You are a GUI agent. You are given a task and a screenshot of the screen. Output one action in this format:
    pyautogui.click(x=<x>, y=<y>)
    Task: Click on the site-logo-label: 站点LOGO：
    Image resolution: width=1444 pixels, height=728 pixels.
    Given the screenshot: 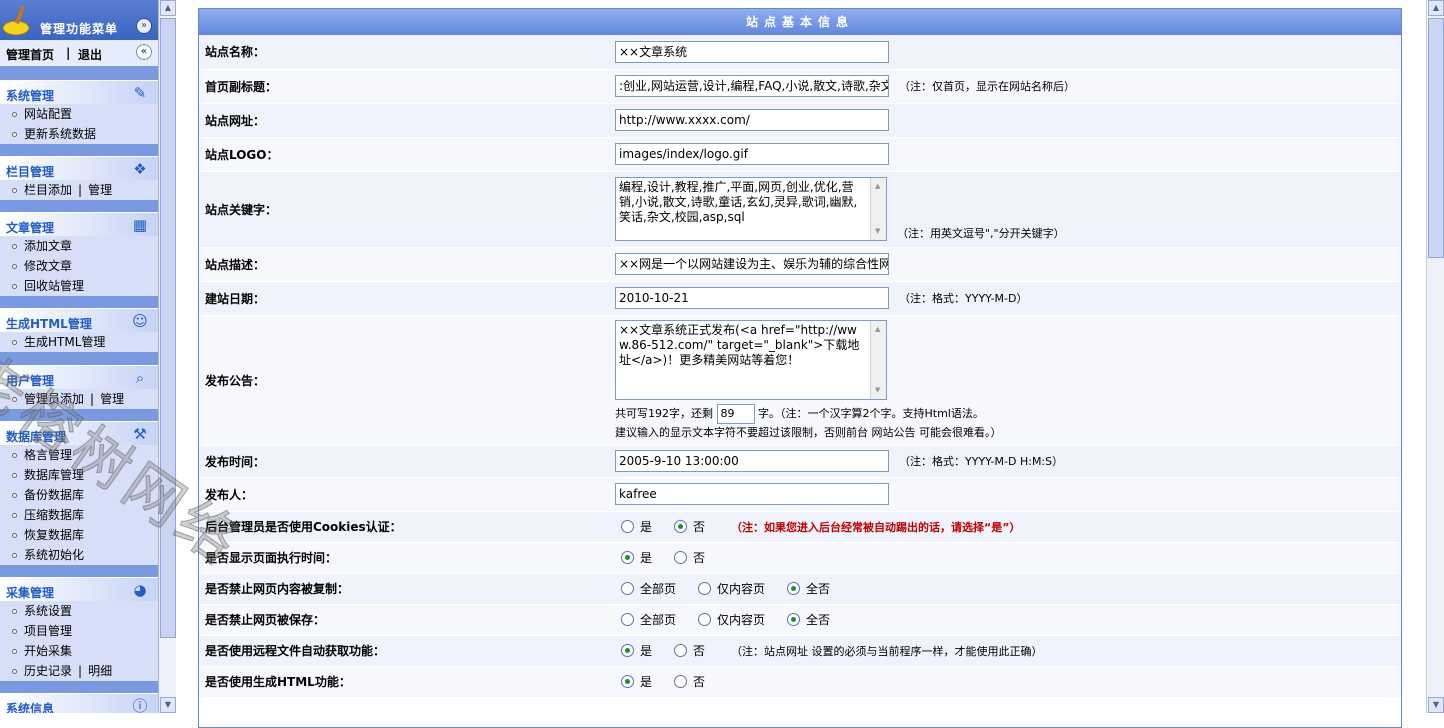 What is the action you would take?
    pyautogui.click(x=403, y=154)
    